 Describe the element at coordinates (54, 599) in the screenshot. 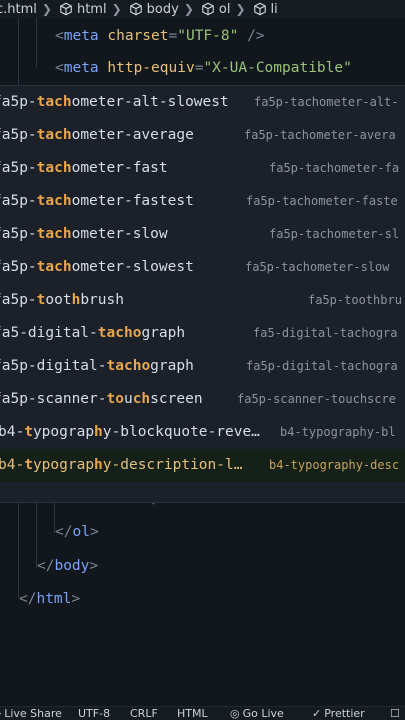

I see `tag-name: html` at that location.